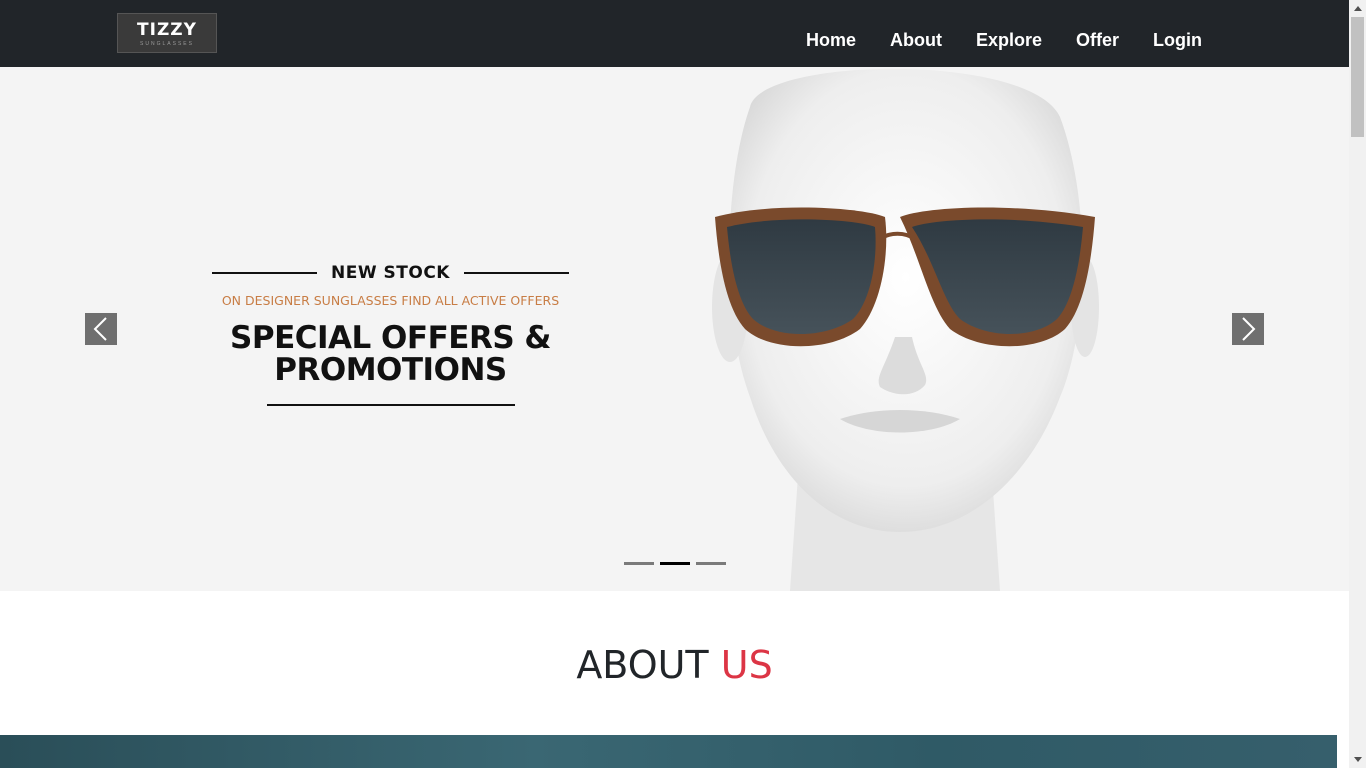  What do you see at coordinates (390, 338) in the screenshot?
I see `promo-title-line-1: SPECIAL OFFERS &` at bounding box center [390, 338].